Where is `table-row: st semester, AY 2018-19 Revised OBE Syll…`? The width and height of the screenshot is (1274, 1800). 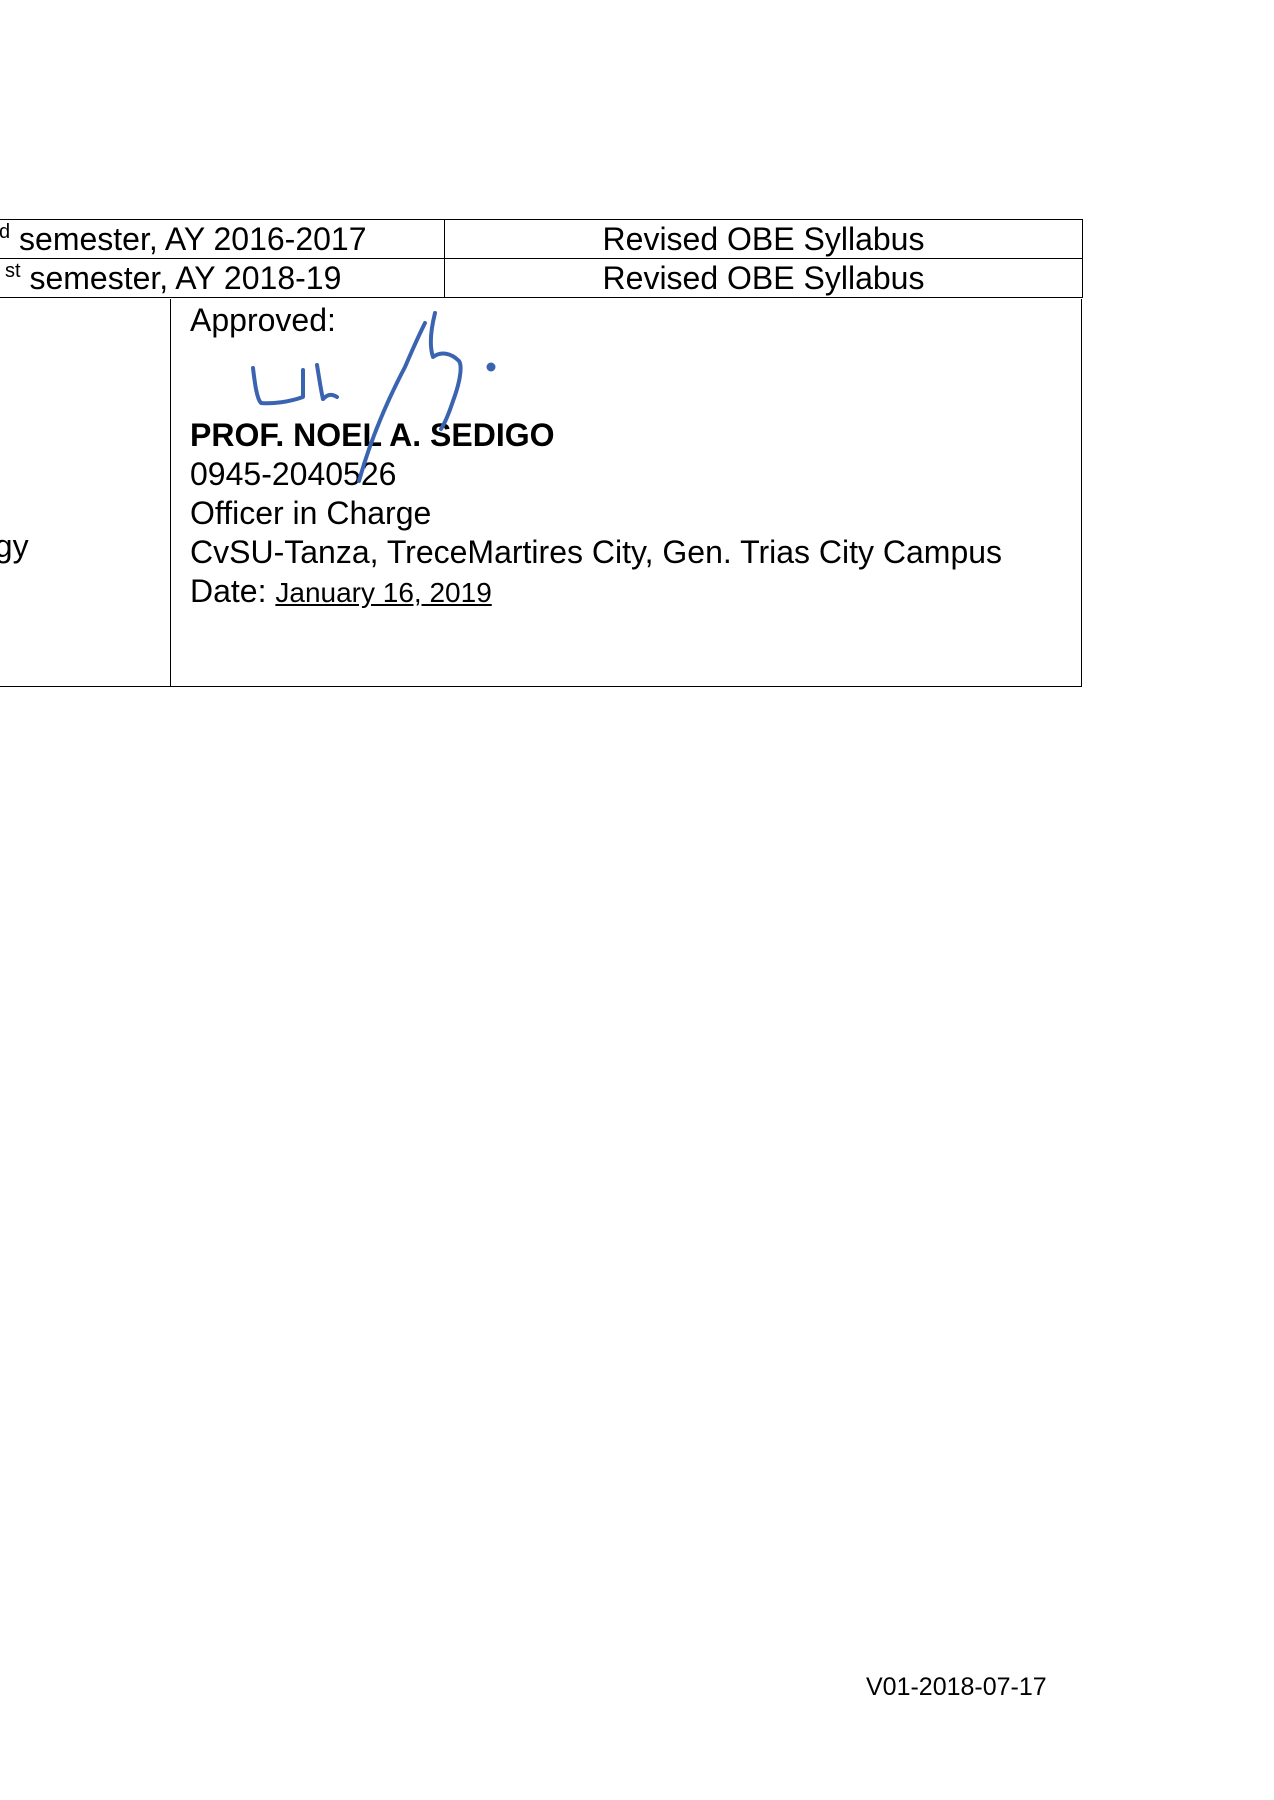
table-row: st semester, AY 2018-19 Revised OBE Syll… is located at coordinates (541, 278).